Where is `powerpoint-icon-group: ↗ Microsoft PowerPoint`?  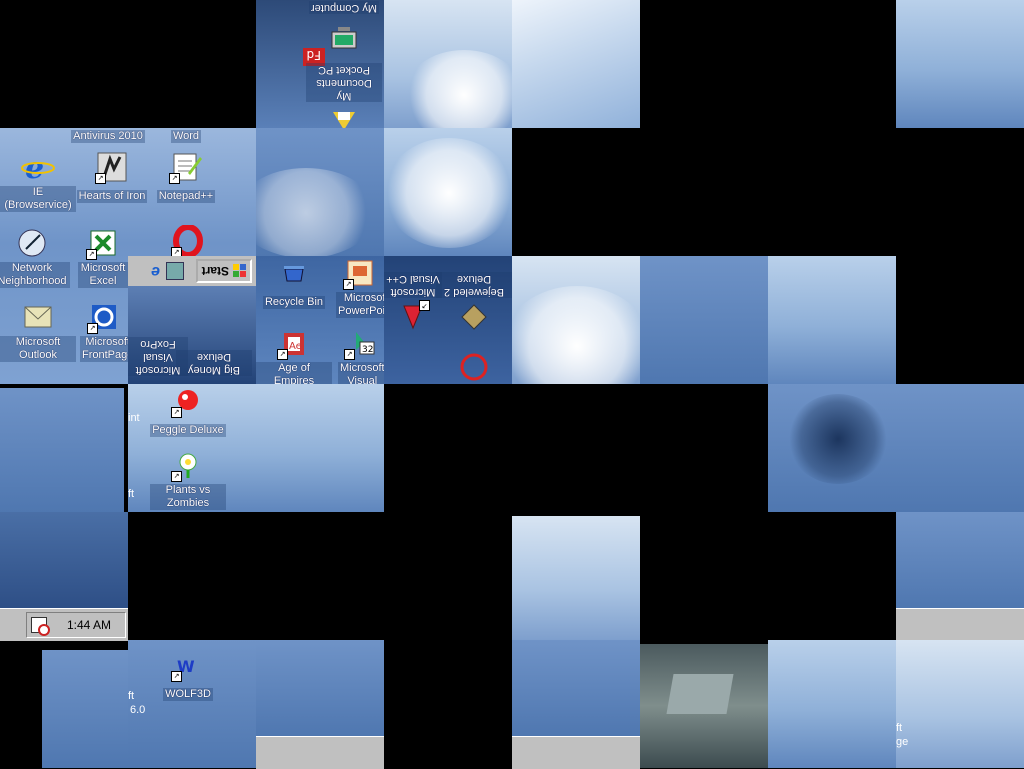
powerpoint-icon-group: ↗ Microsoft PowerPoint is located at coordinates (360, 287).